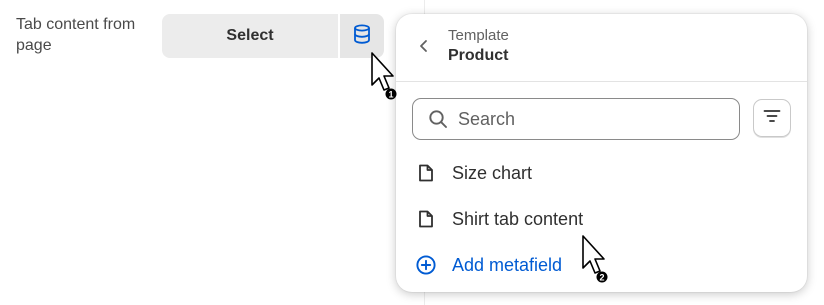 The height and width of the screenshot is (305, 824). I want to click on database-icon, so click(362, 36).